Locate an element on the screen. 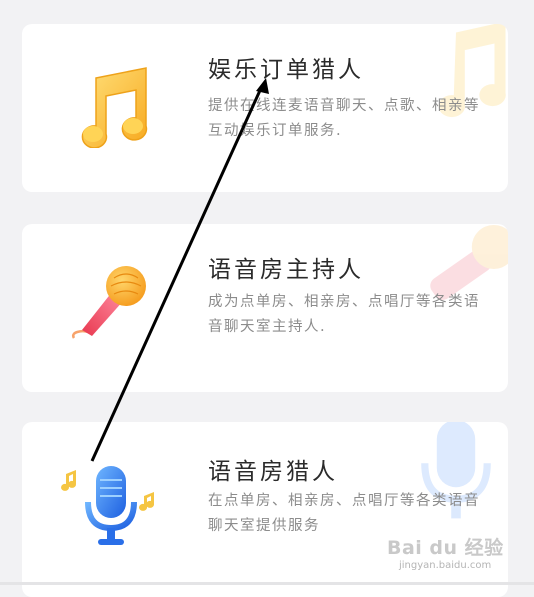 The height and width of the screenshot is (597, 534). card-title: 娱乐订单猎人 is located at coordinates (286, 70).